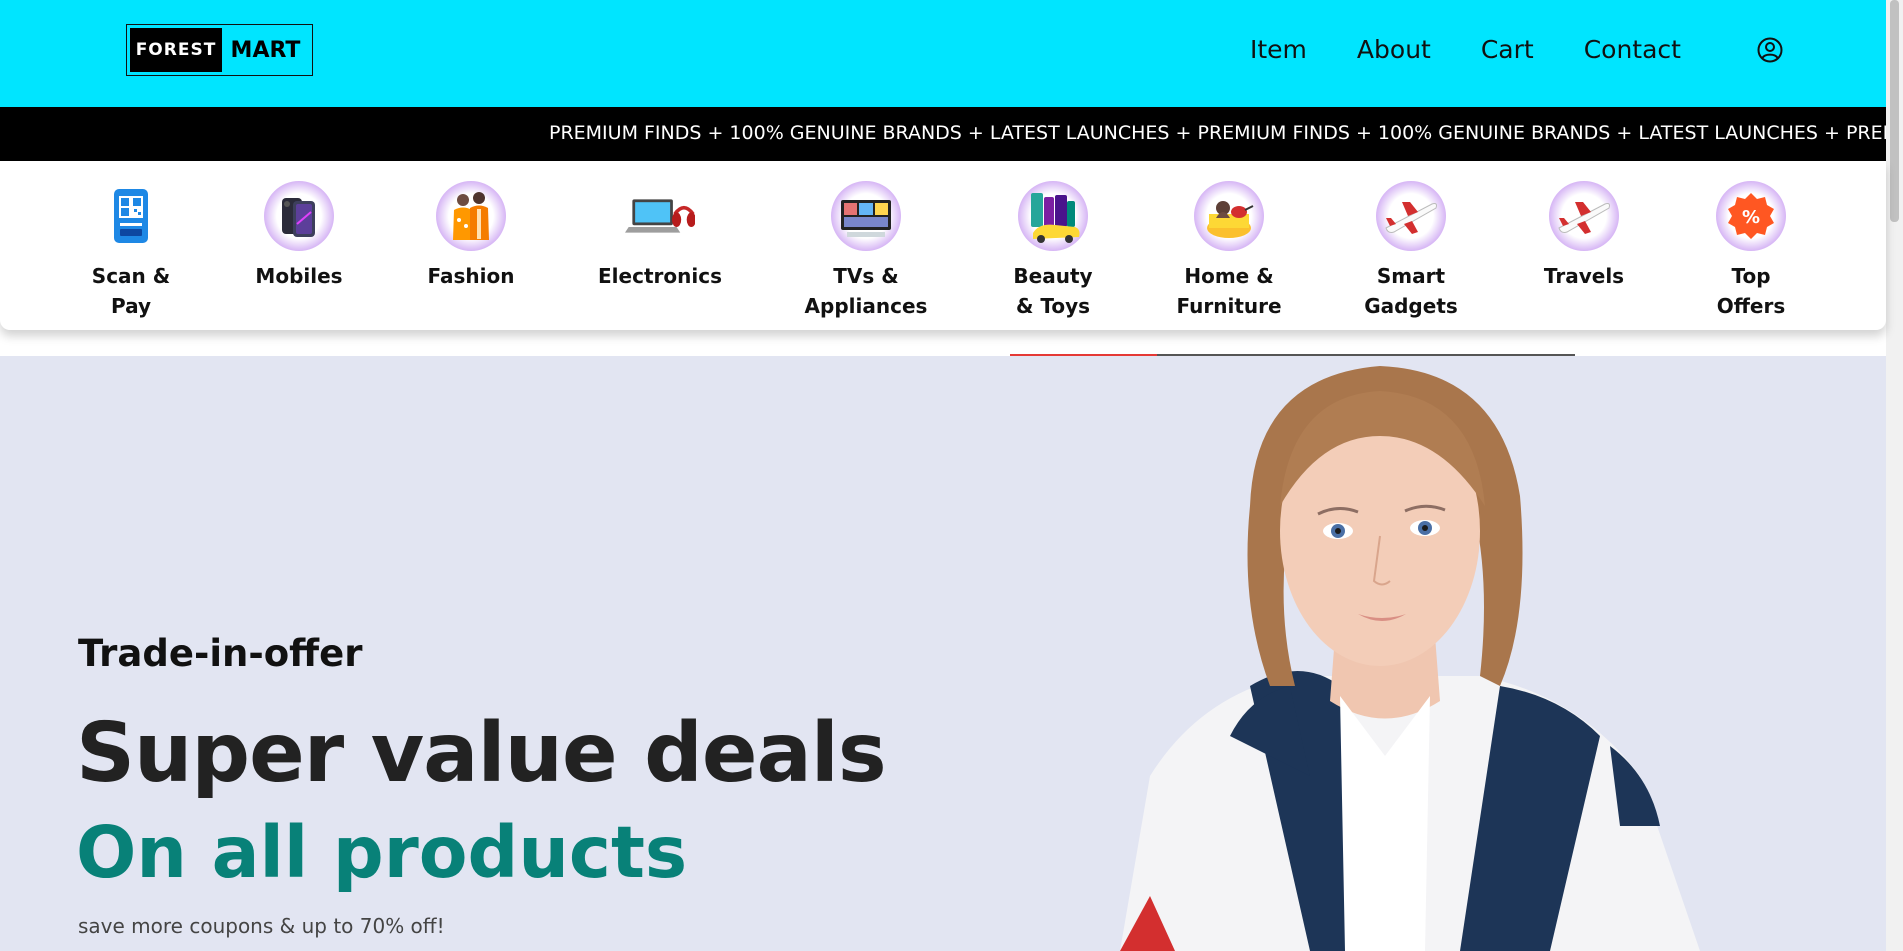 This screenshot has height=951, width=1903. What do you see at coordinates (261, 926) in the screenshot?
I see `hero-note: save more coupons & up to 70% off!` at bounding box center [261, 926].